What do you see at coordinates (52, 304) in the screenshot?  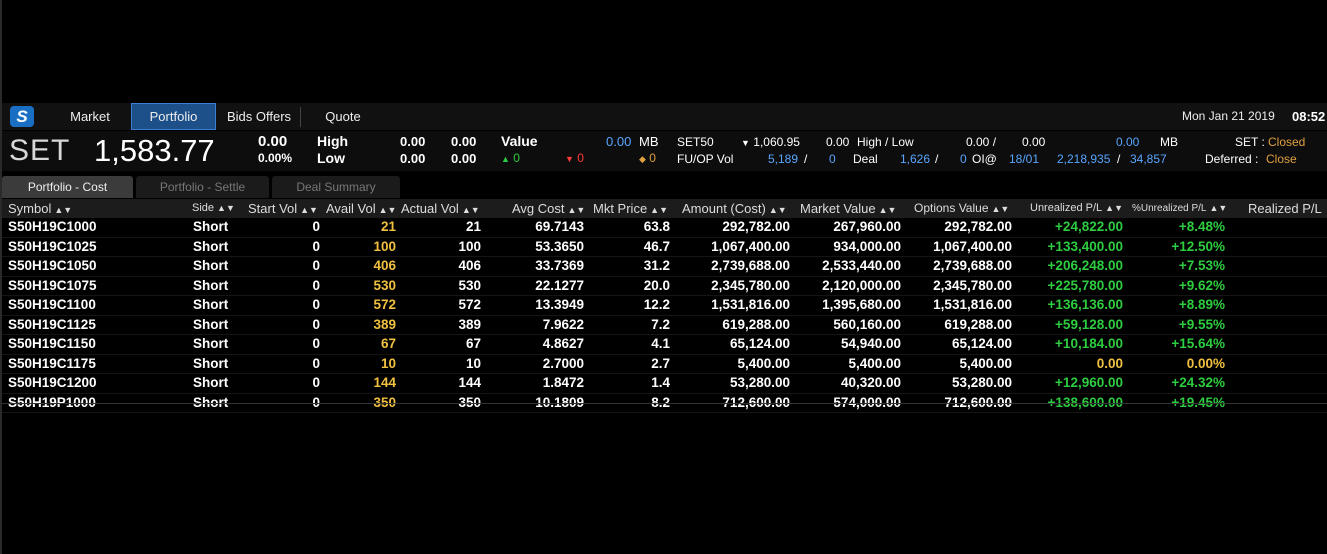 I see `cell-symbol: S50H19C1100` at bounding box center [52, 304].